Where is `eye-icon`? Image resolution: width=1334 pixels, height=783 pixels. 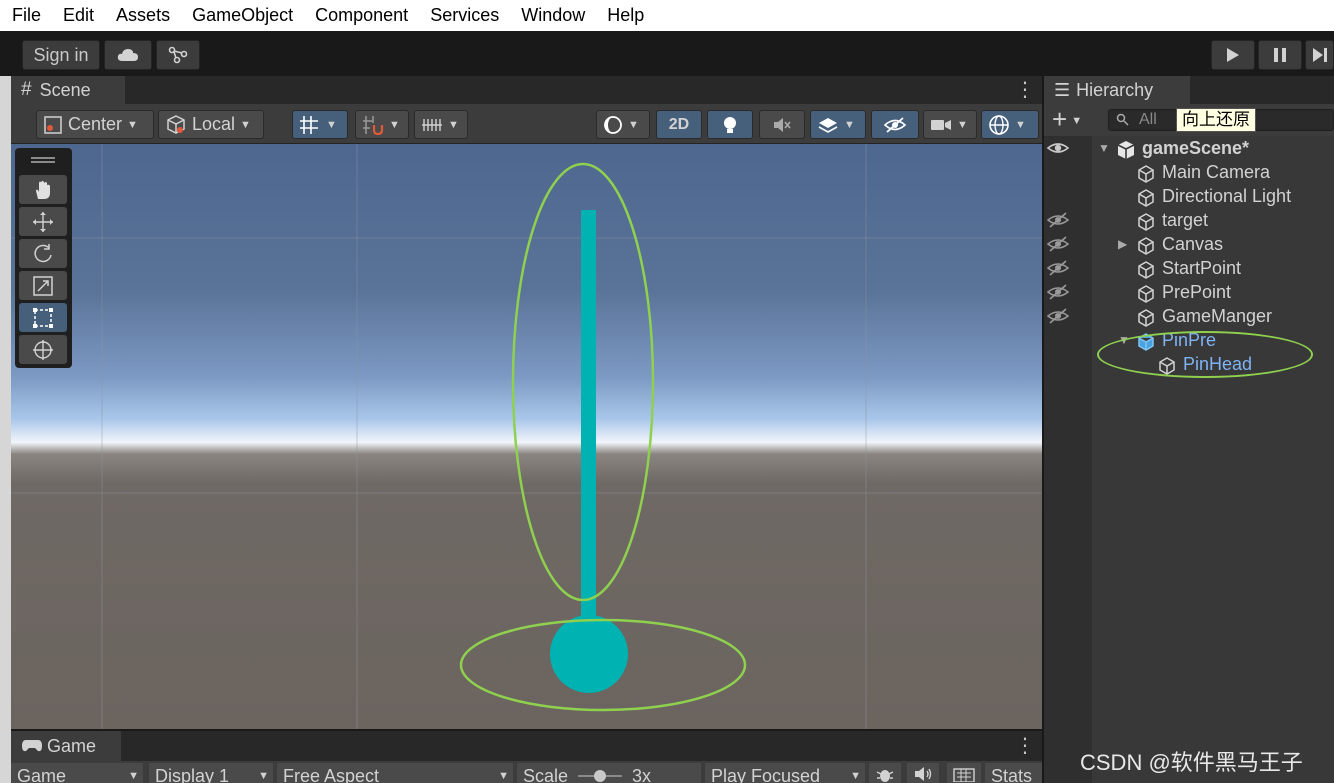 eye-icon is located at coordinates (1058, 148).